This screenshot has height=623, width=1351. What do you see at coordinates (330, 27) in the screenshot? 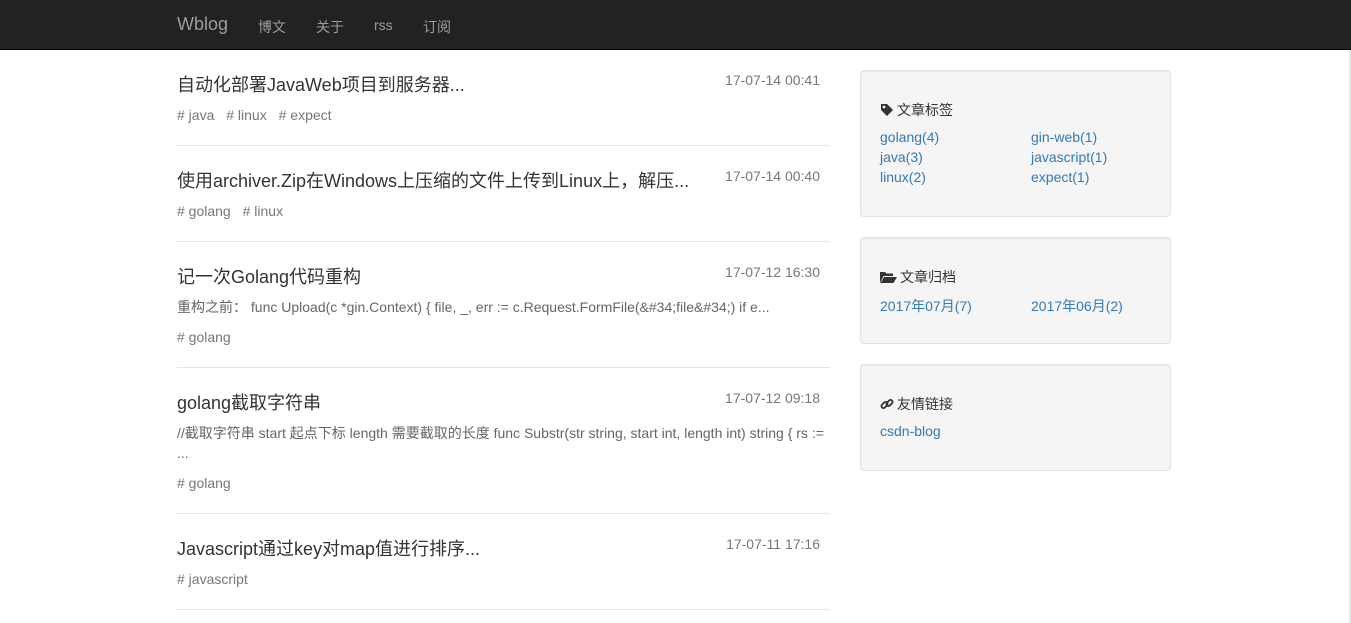
I see `nav-link-about: 关于` at bounding box center [330, 27].